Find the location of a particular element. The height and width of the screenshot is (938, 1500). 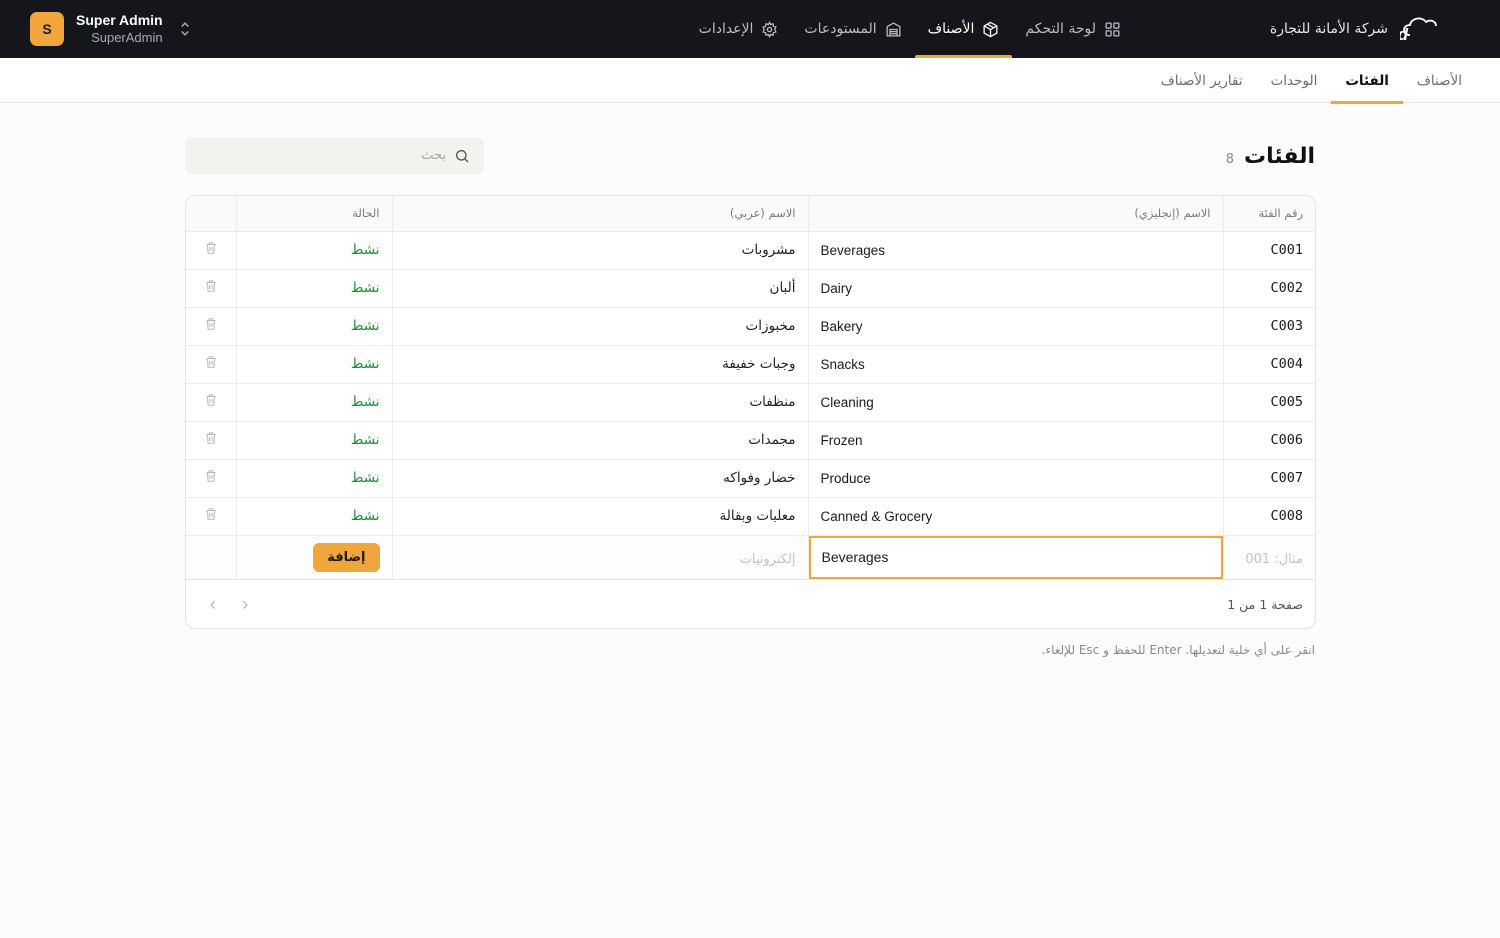

cell-name-en: Canned & Grocery is located at coordinates (1015, 516).